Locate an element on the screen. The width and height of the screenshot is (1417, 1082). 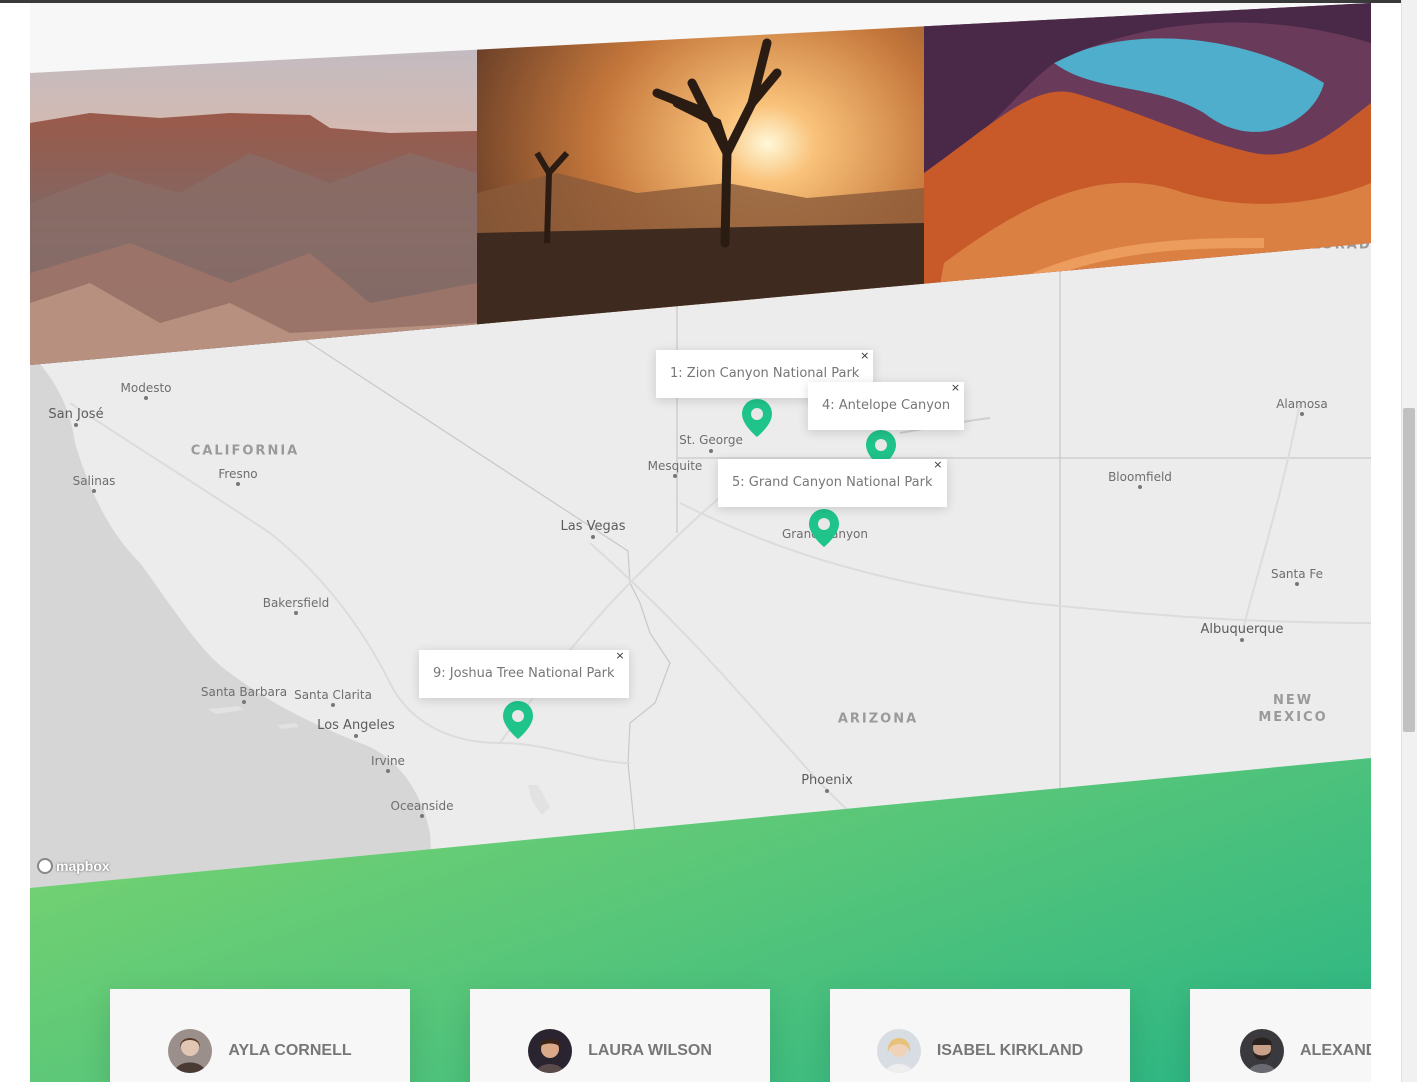
city-label: Santa Fe is located at coordinates (1297, 574).